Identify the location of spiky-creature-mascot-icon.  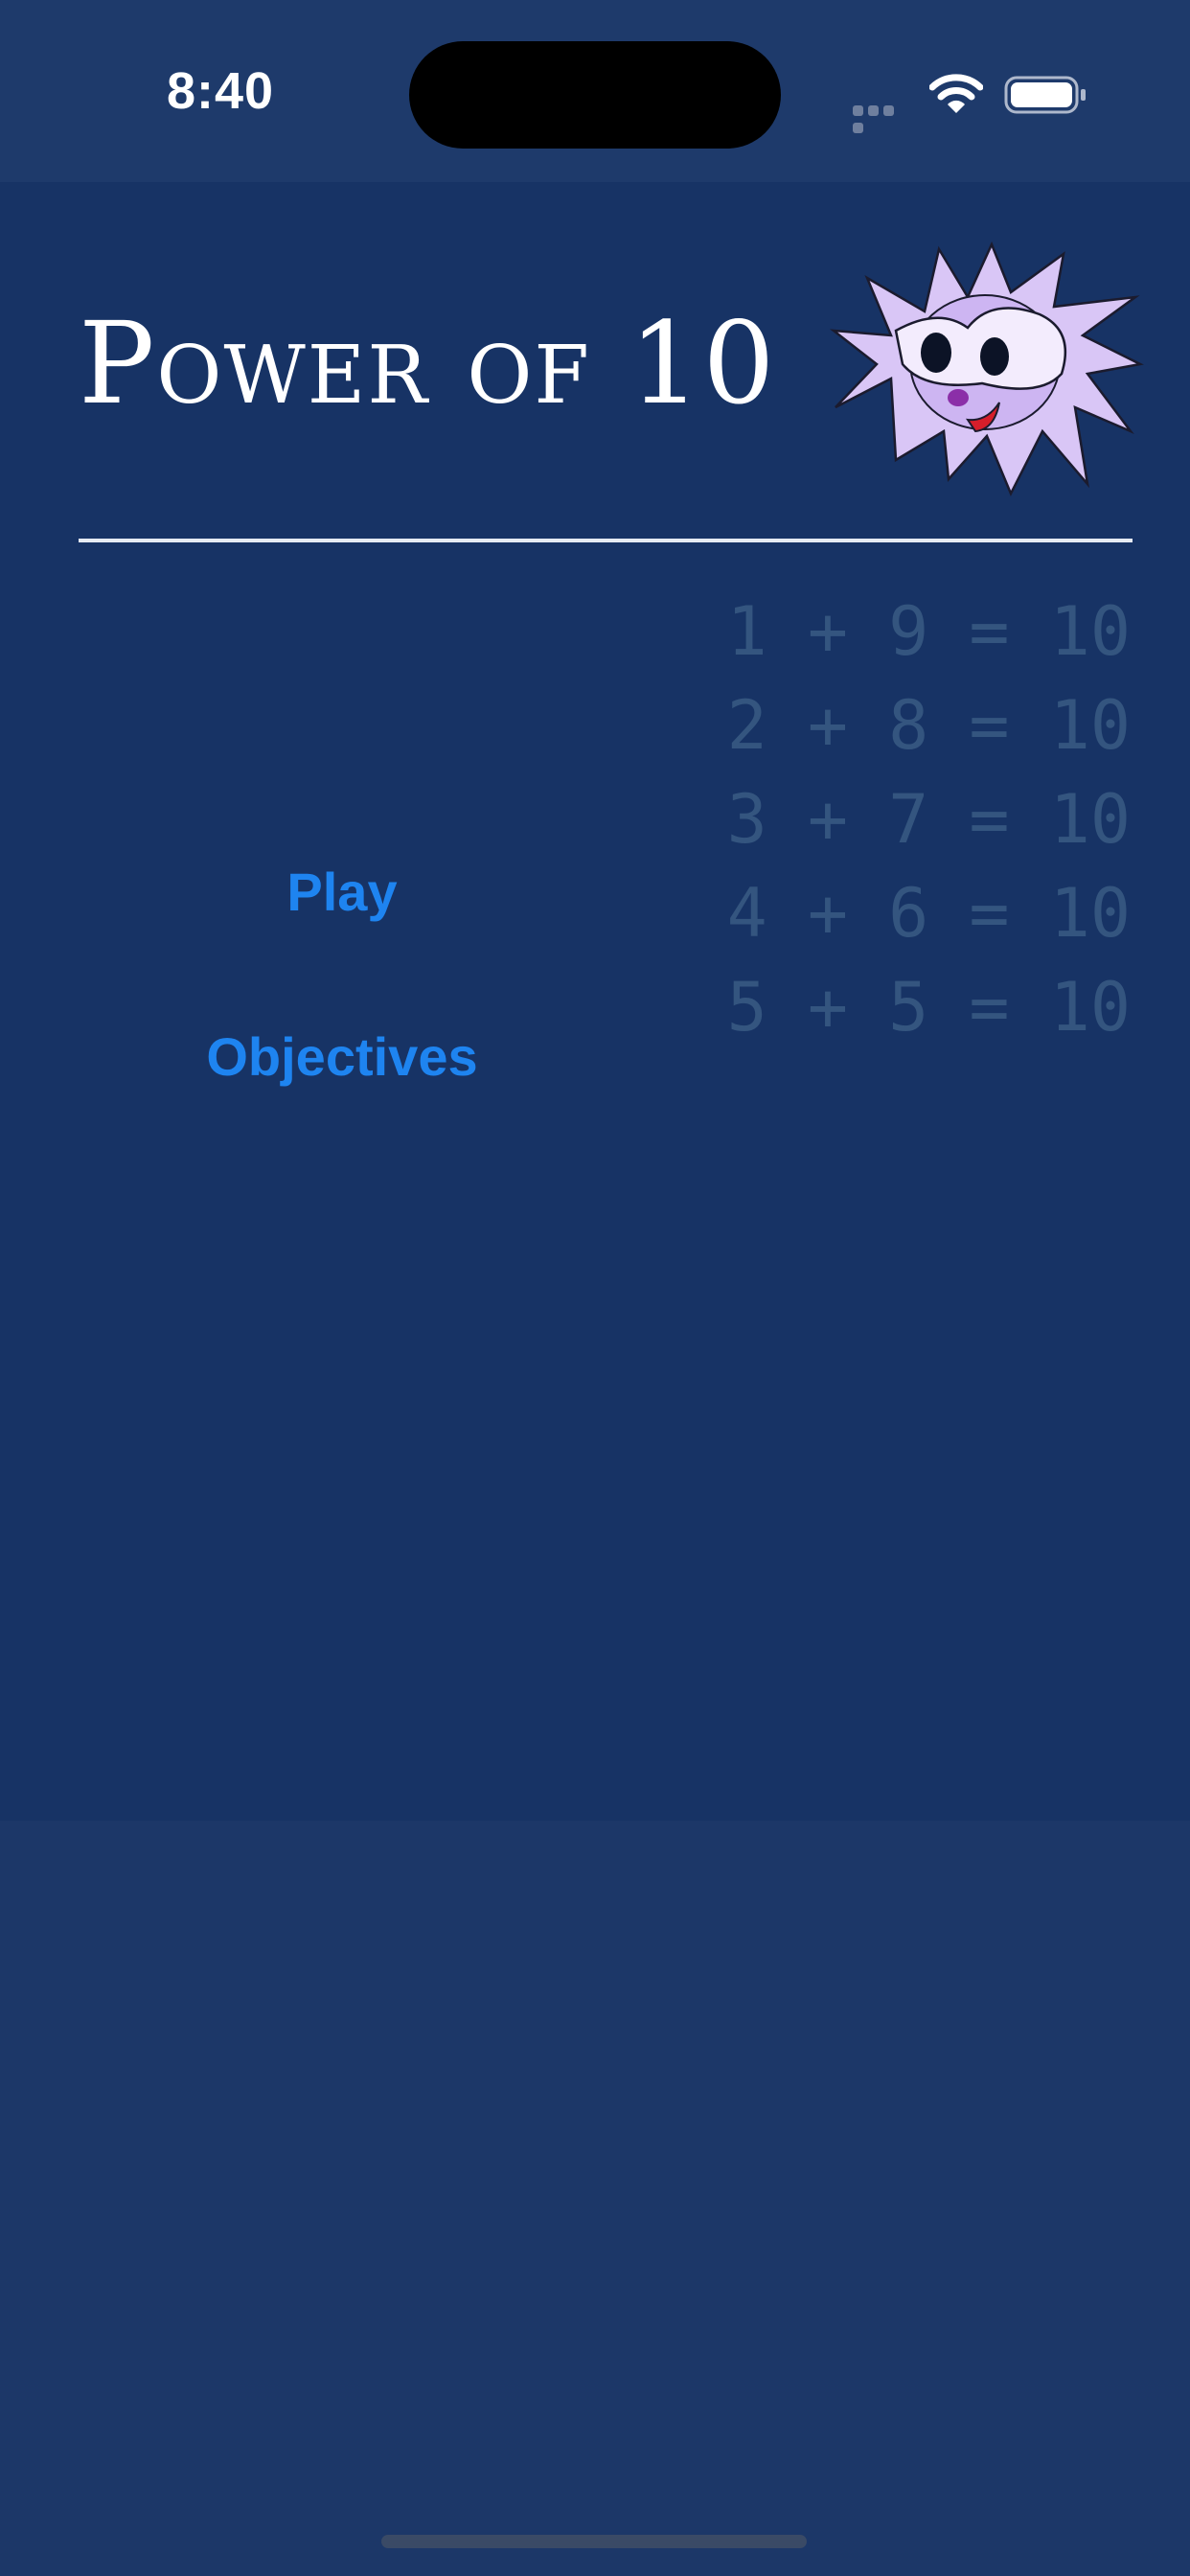
(986, 368).